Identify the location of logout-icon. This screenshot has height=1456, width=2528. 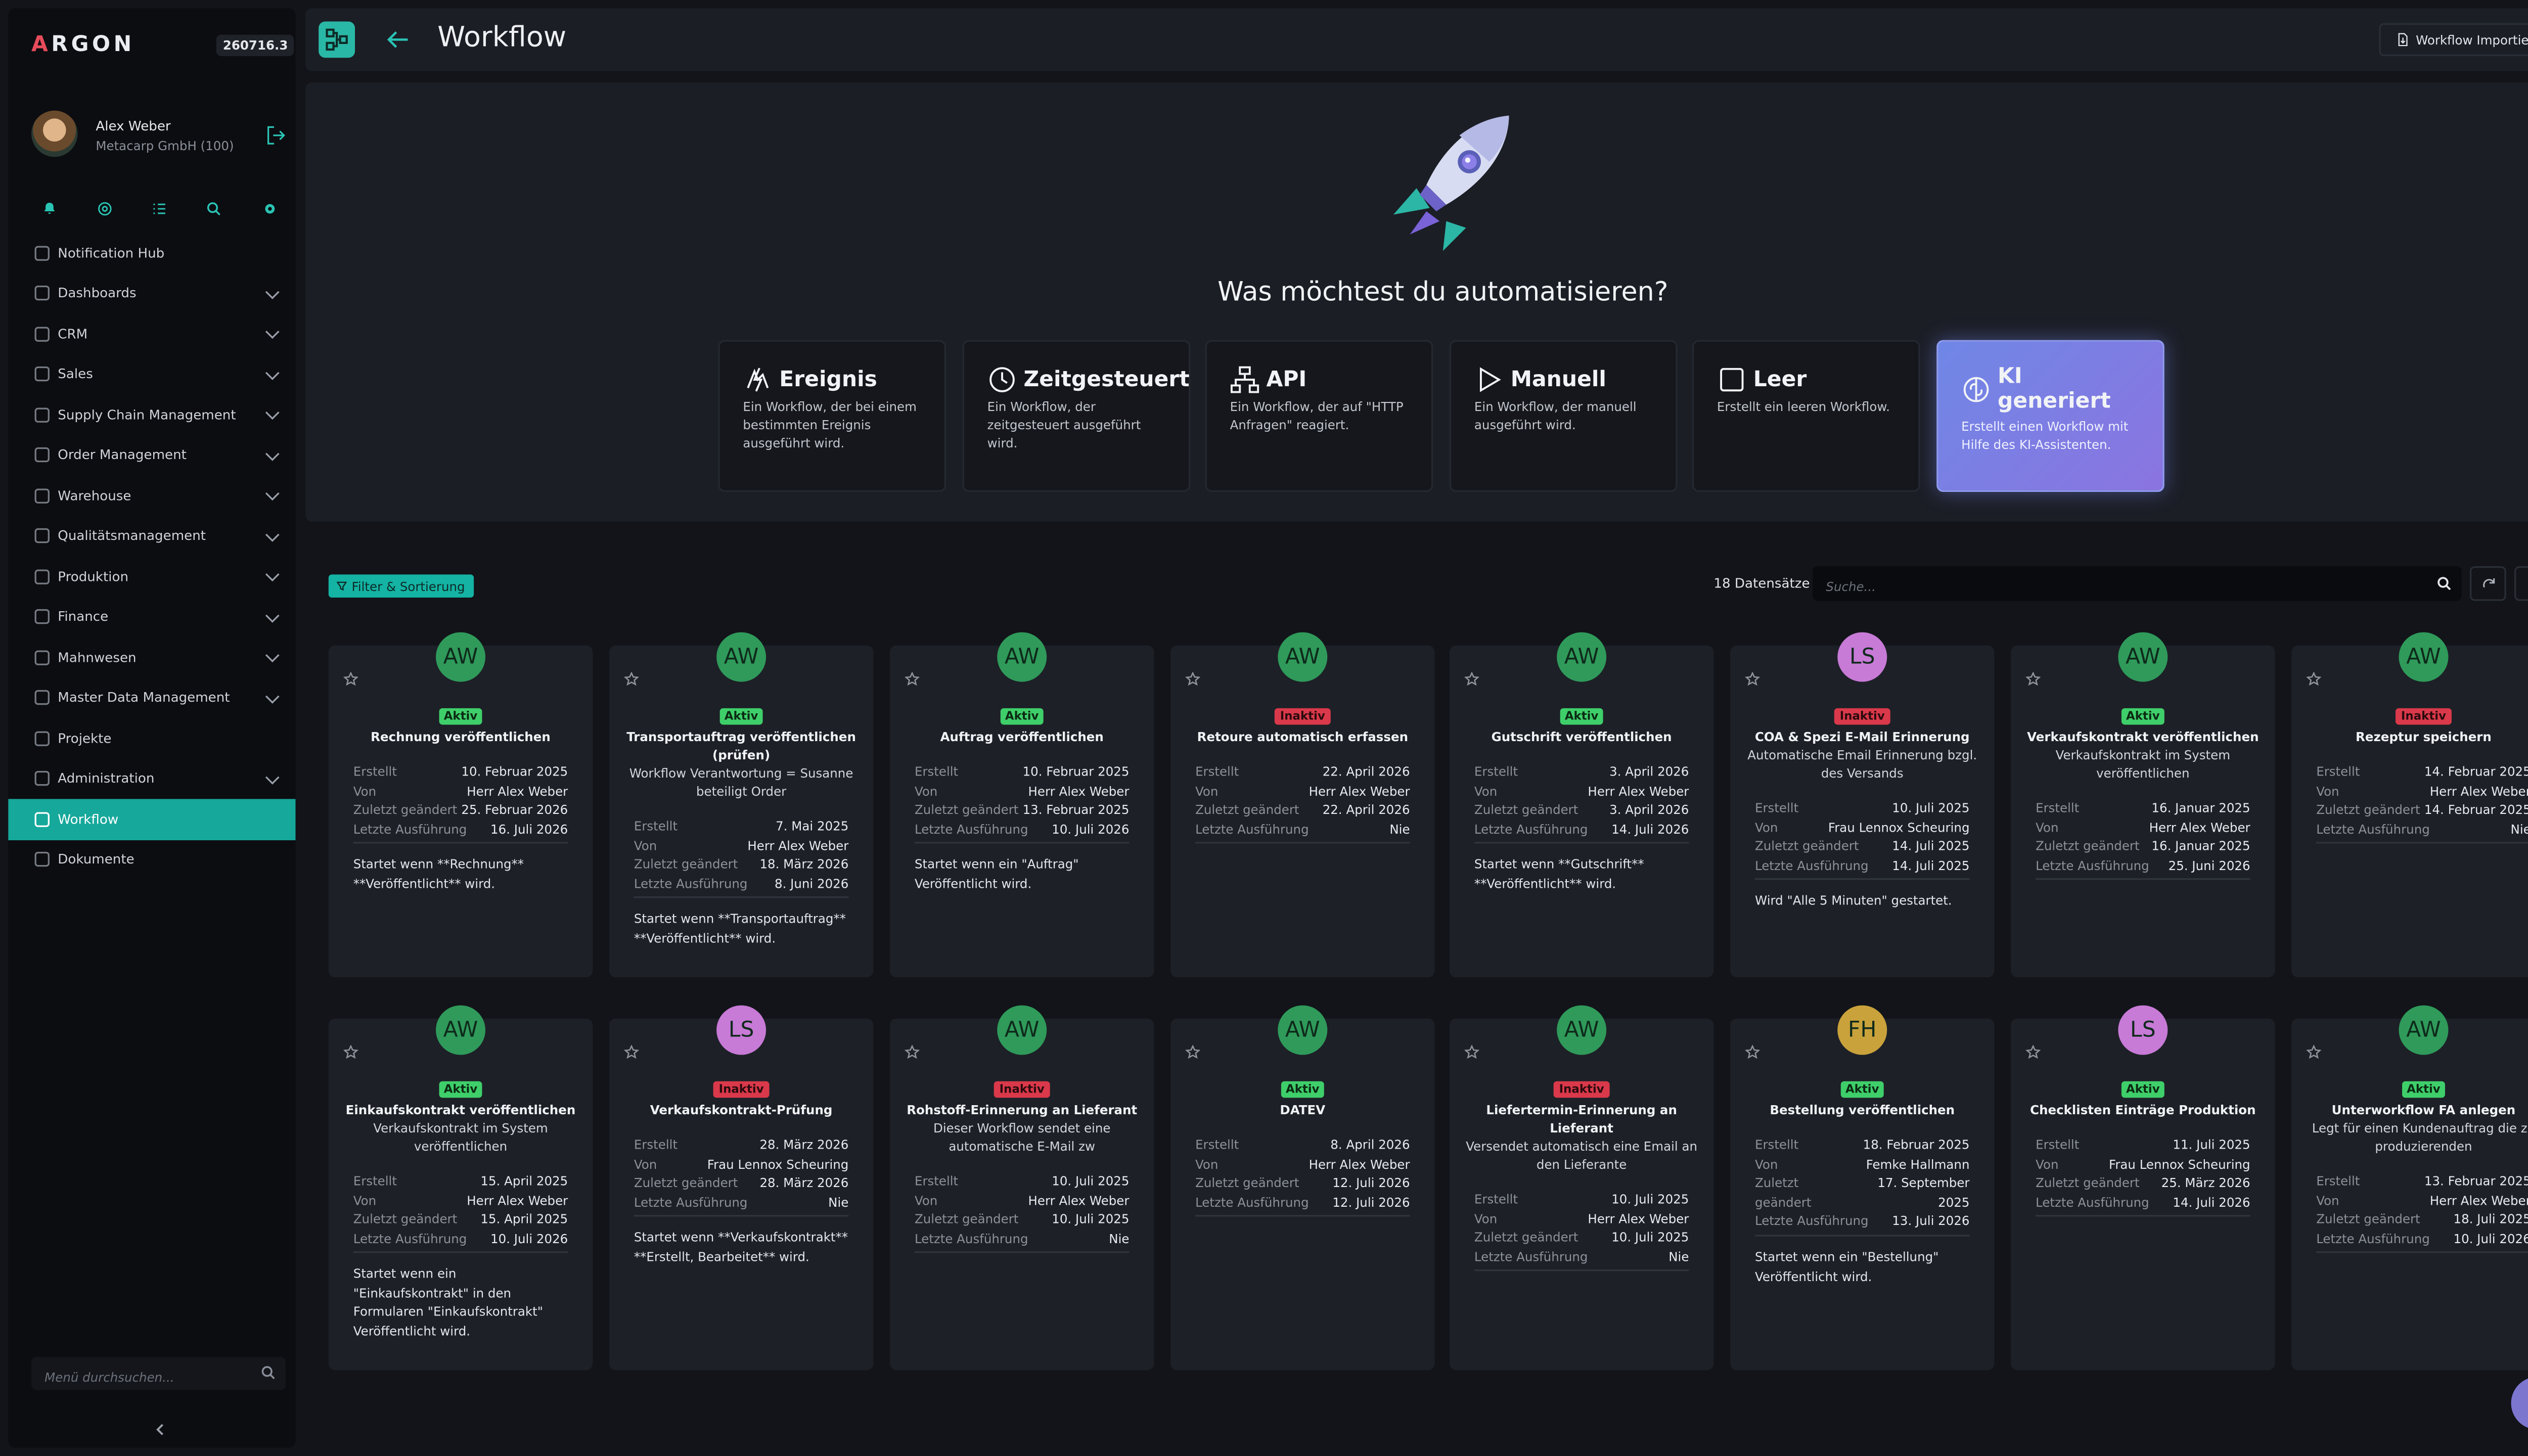
(276, 135).